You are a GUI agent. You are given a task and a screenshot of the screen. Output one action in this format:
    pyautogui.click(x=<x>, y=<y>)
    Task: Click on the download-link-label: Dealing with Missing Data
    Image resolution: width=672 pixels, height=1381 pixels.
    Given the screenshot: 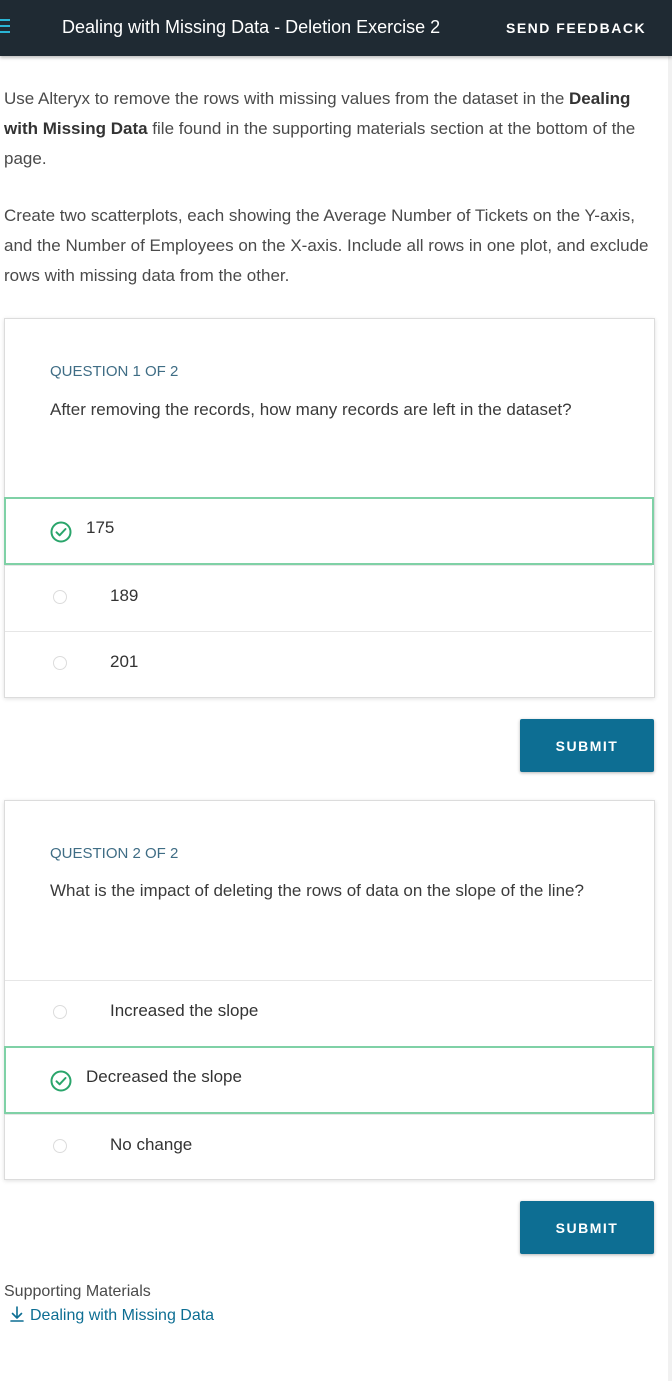 What is the action you would take?
    pyautogui.click(x=122, y=1315)
    